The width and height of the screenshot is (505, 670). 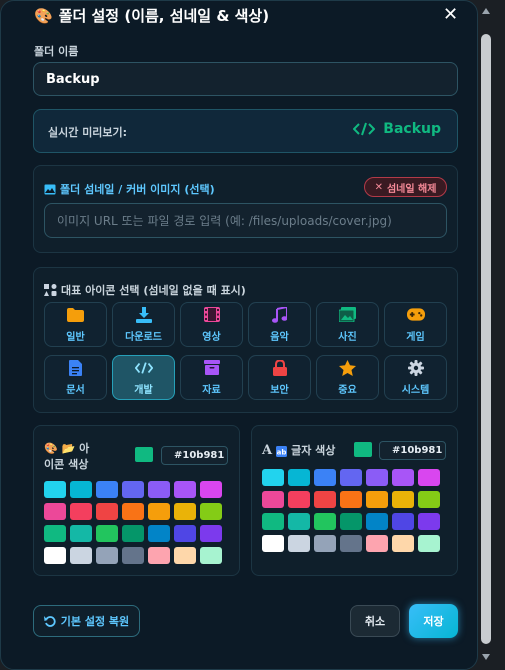 I want to click on svg-text: ab, so click(x=282, y=452).